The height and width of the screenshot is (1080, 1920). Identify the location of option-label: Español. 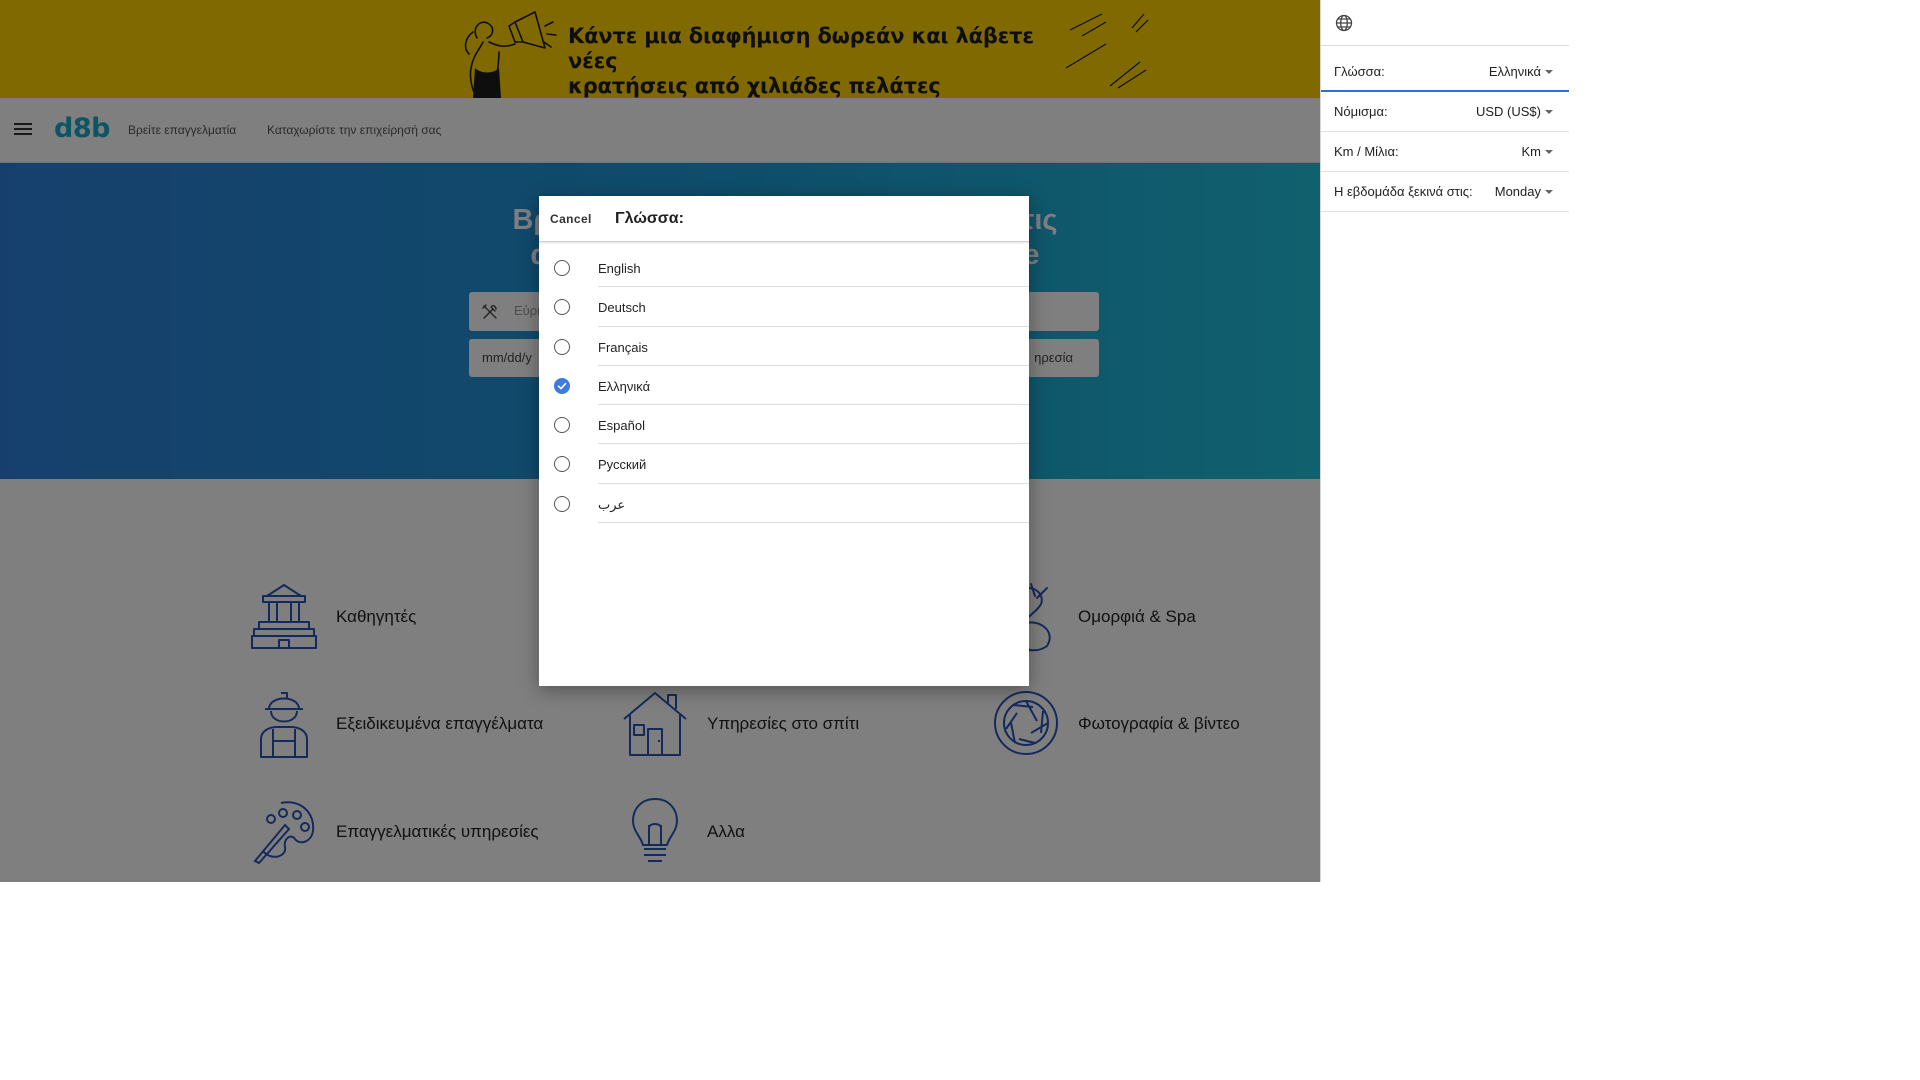
(621, 426).